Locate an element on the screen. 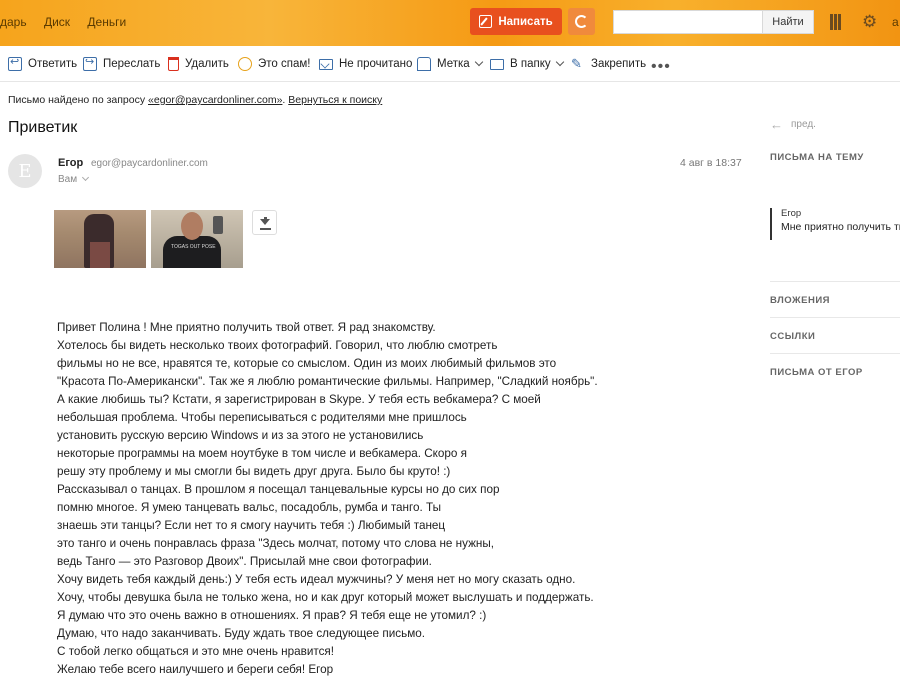 The height and width of the screenshot is (694, 900). refresh-button is located at coordinates (581, 21).